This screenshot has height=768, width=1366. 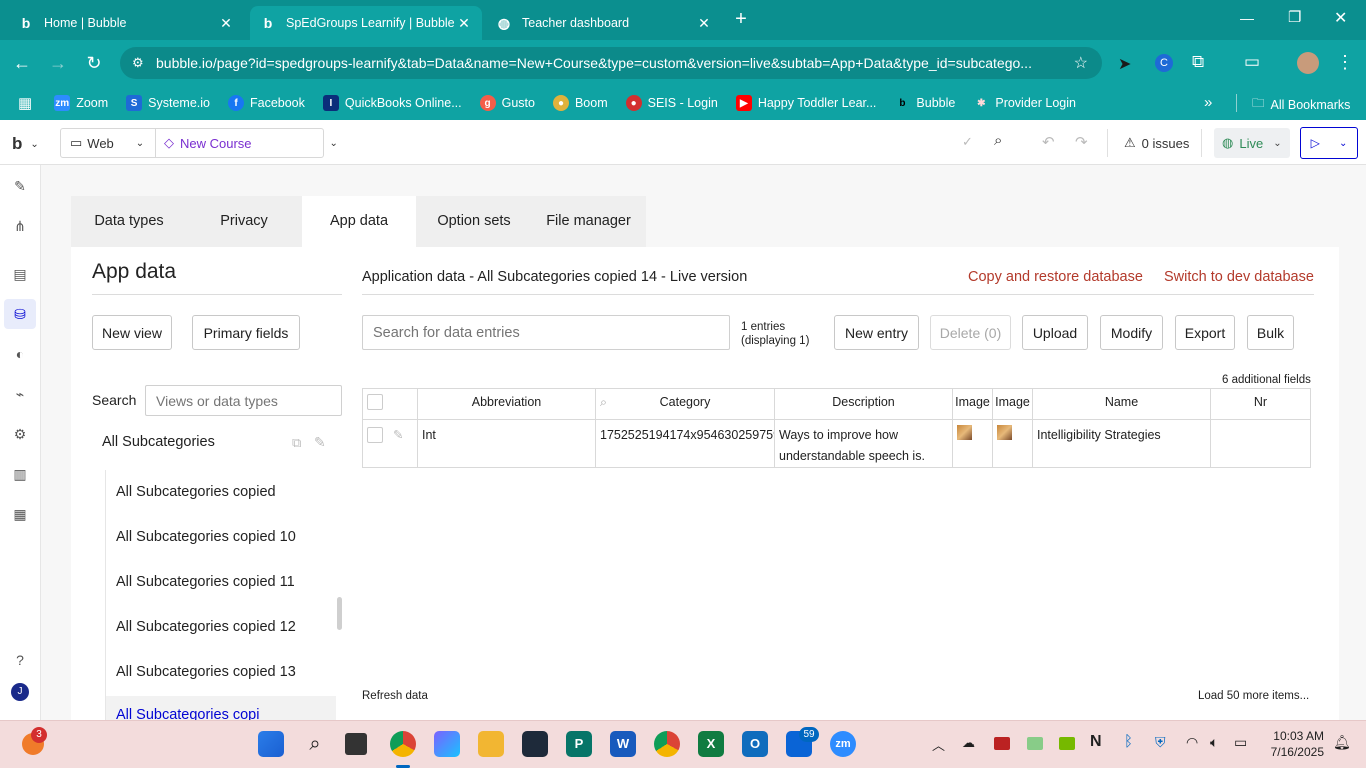 What do you see at coordinates (1252, 143) in the screenshot?
I see `version-dropdown: ◍ Live ⌄` at bounding box center [1252, 143].